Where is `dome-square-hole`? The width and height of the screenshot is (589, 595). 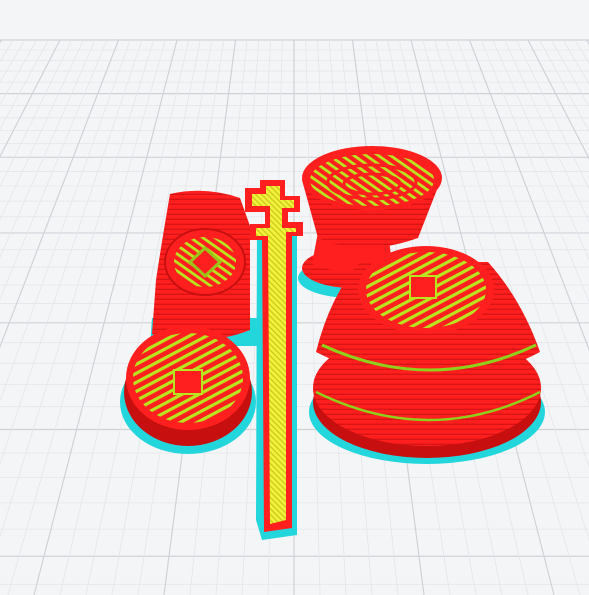 dome-square-hole is located at coordinates (423, 287).